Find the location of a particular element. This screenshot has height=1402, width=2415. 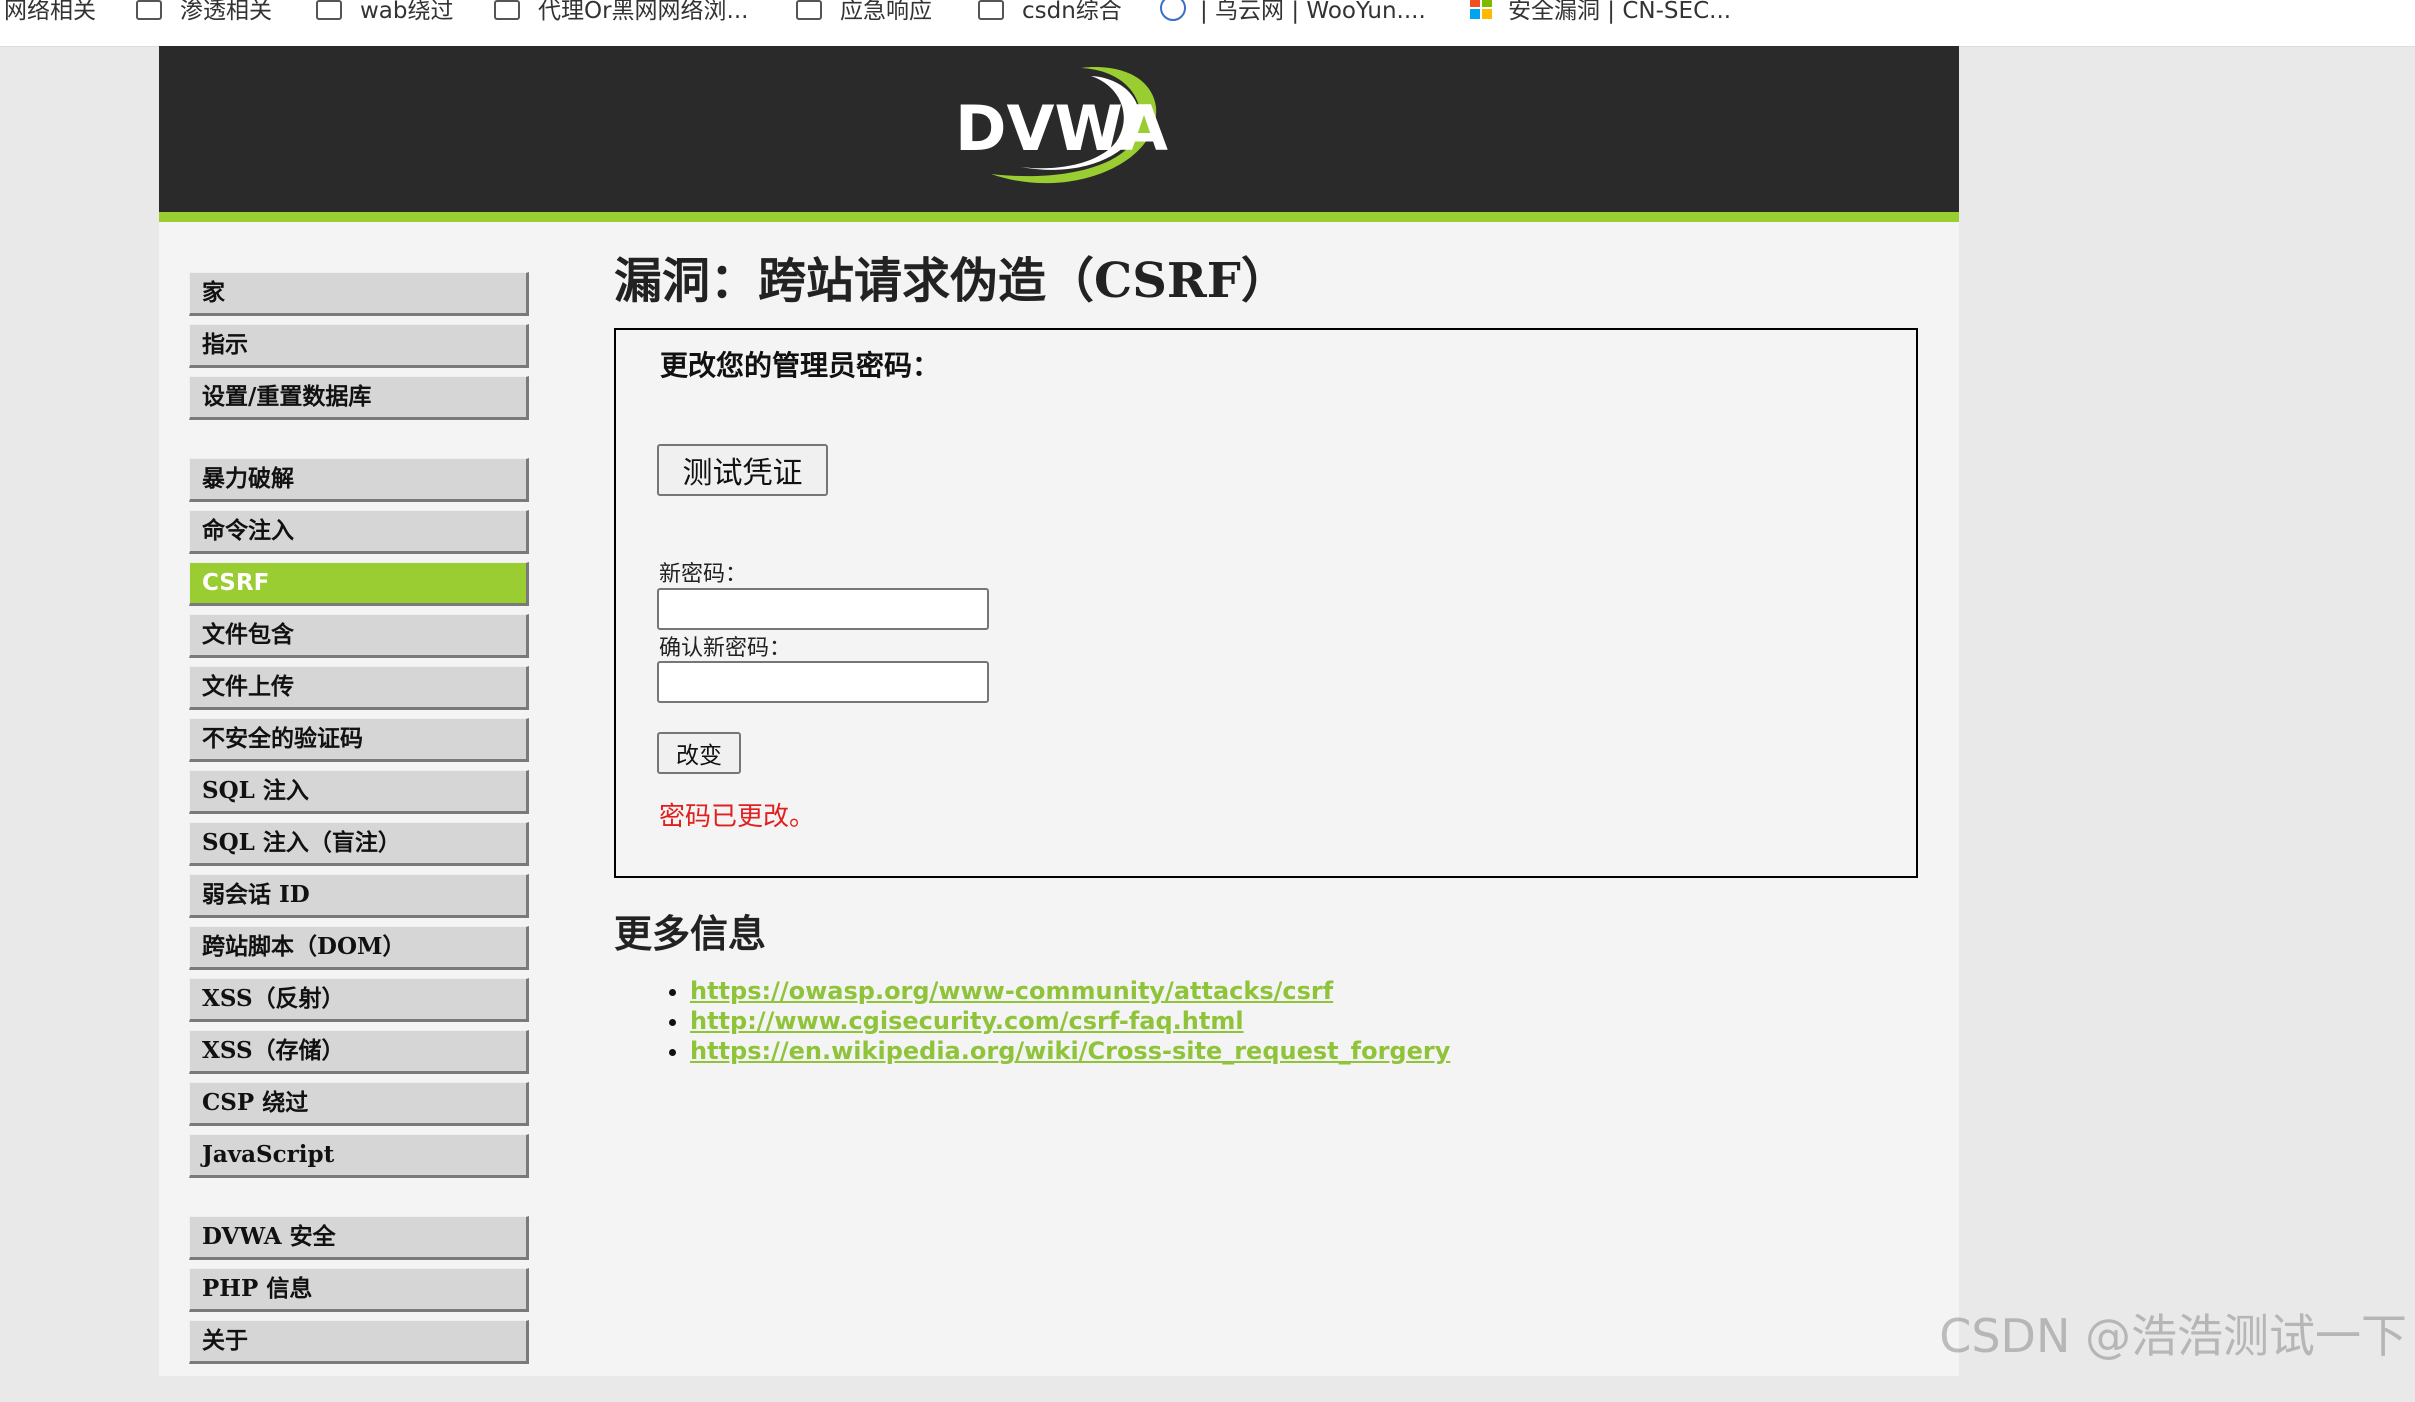

menu-item-php-info: PHP 信息 is located at coordinates (359, 1290).